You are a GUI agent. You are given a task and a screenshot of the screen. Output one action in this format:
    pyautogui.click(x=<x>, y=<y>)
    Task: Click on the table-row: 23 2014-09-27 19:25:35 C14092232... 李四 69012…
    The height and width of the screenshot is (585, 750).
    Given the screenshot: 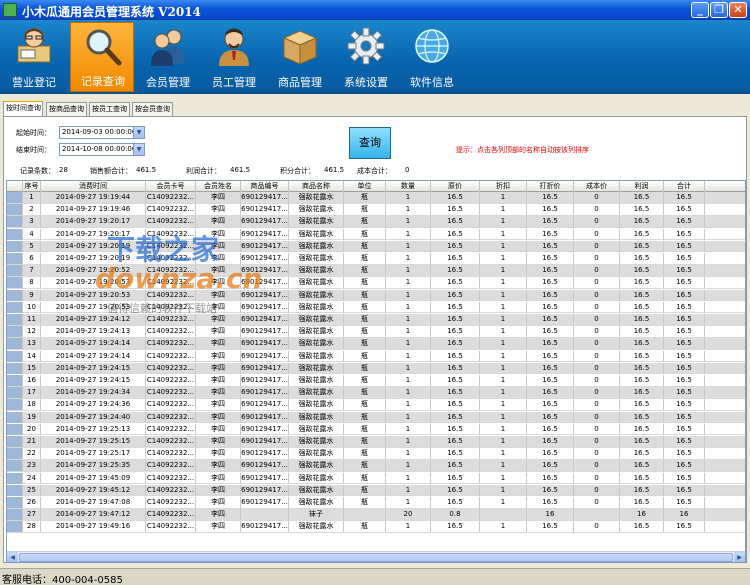 What is the action you would take?
    pyautogui.click(x=376, y=466)
    